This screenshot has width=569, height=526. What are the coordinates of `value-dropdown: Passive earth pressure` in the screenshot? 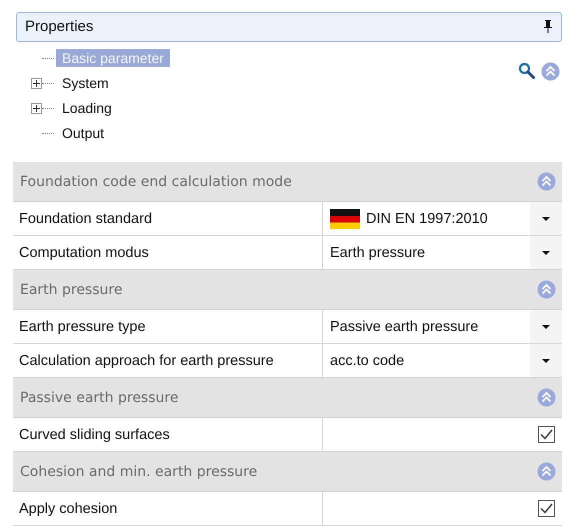 It's located at (446, 326).